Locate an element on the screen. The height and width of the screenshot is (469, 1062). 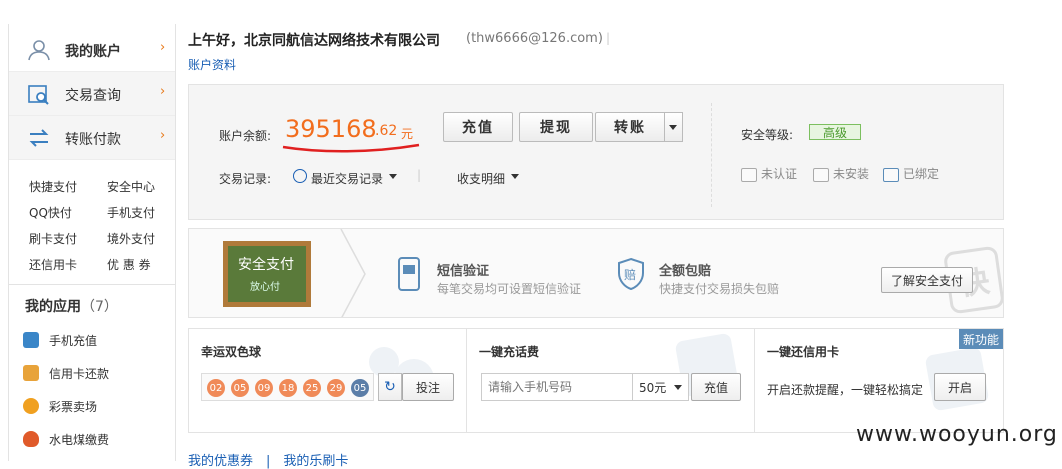
credit-card-icon is located at coordinates (31, 373).